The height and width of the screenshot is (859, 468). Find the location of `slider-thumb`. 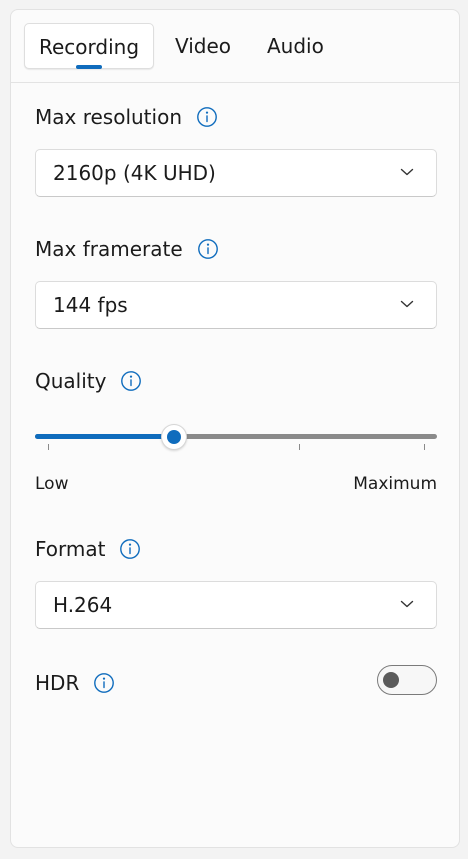

slider-thumb is located at coordinates (174, 437).